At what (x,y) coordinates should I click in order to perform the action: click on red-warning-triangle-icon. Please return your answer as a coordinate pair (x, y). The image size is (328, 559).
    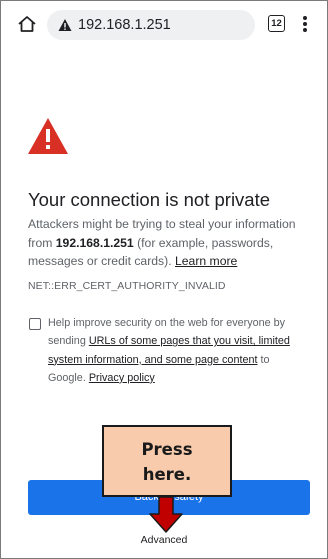
    Looking at the image, I should click on (48, 136).